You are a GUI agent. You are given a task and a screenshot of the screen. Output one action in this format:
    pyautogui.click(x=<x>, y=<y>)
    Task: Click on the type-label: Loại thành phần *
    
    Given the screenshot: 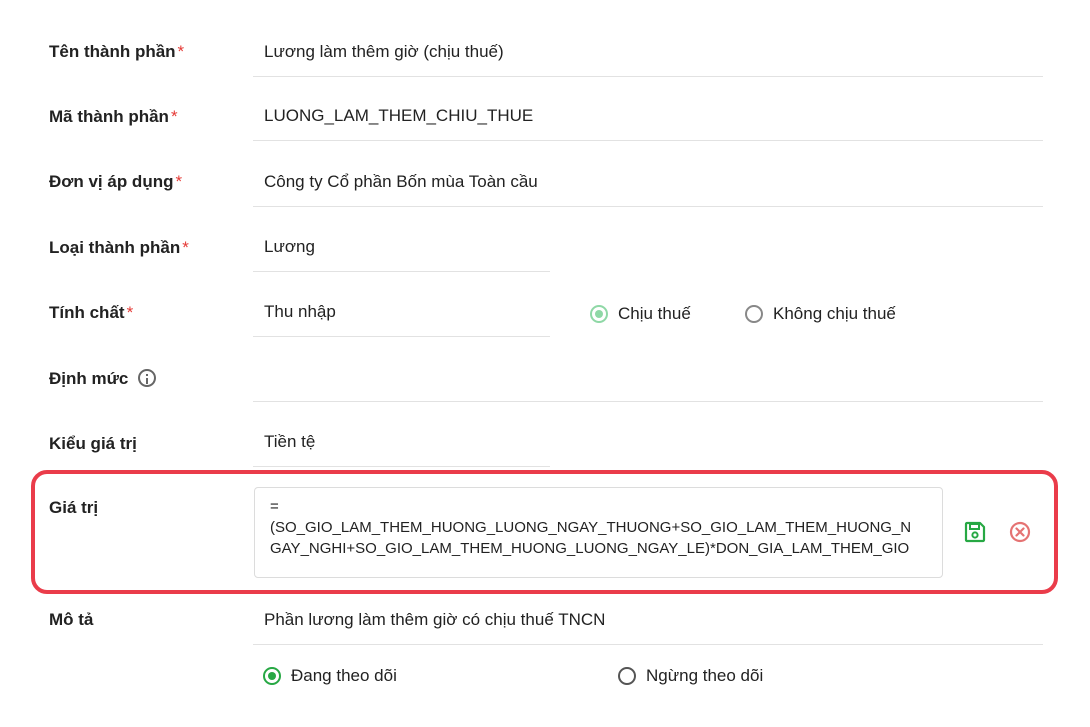 What is the action you would take?
    pyautogui.click(x=119, y=247)
    